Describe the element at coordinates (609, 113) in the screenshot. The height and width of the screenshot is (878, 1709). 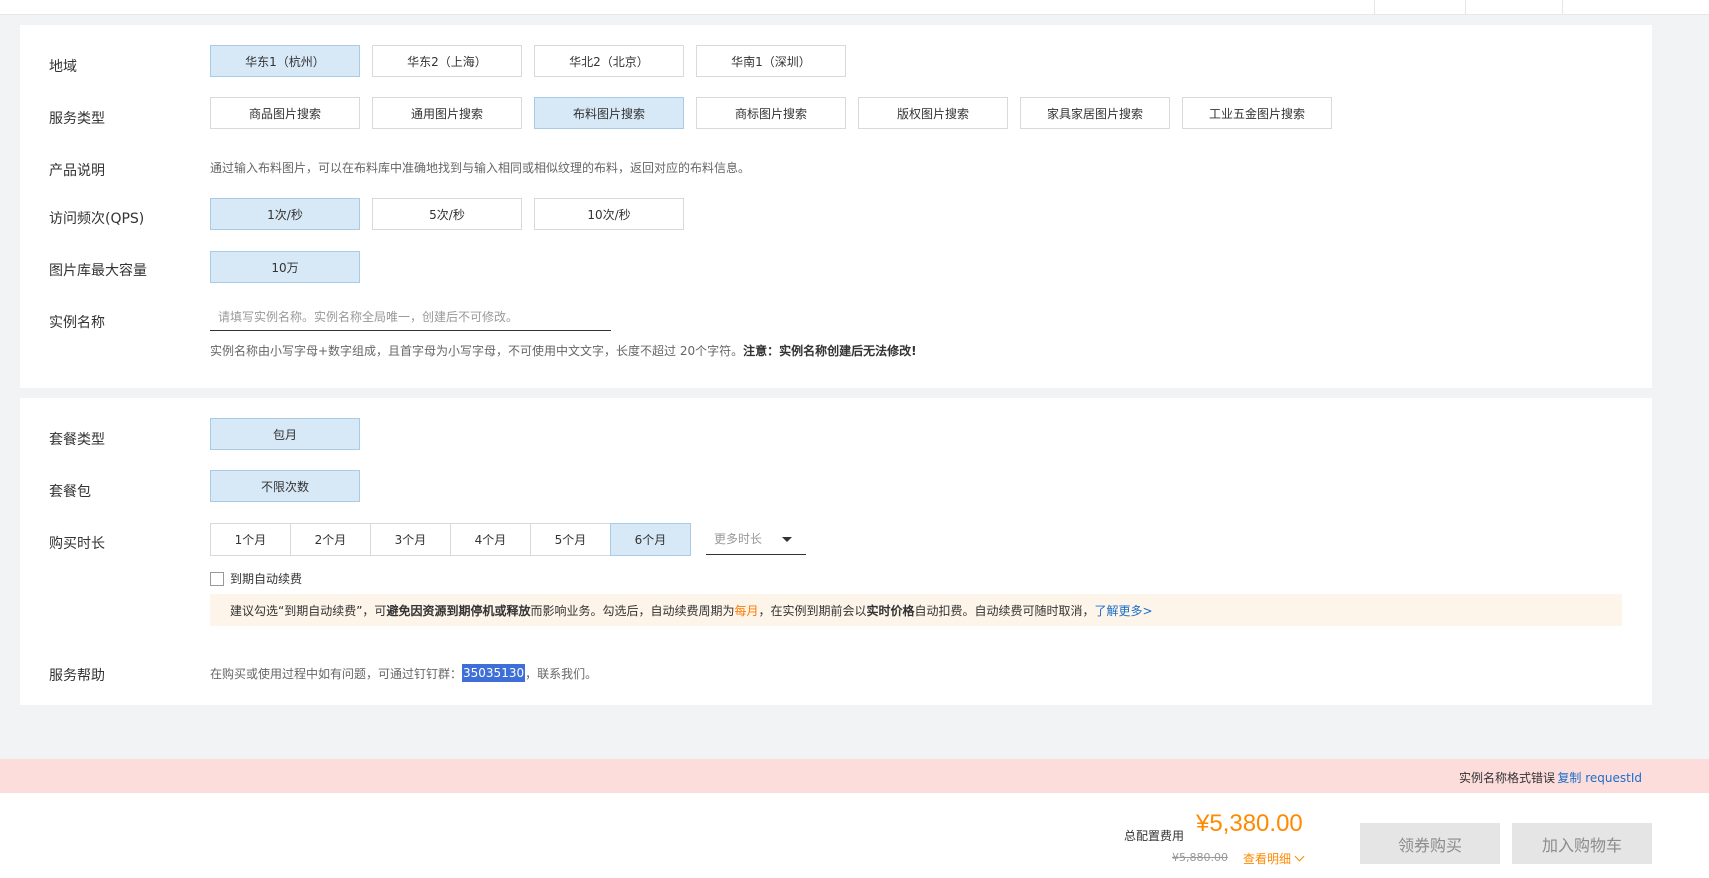
I see `service-option-fabric: 布料图片搜索` at that location.